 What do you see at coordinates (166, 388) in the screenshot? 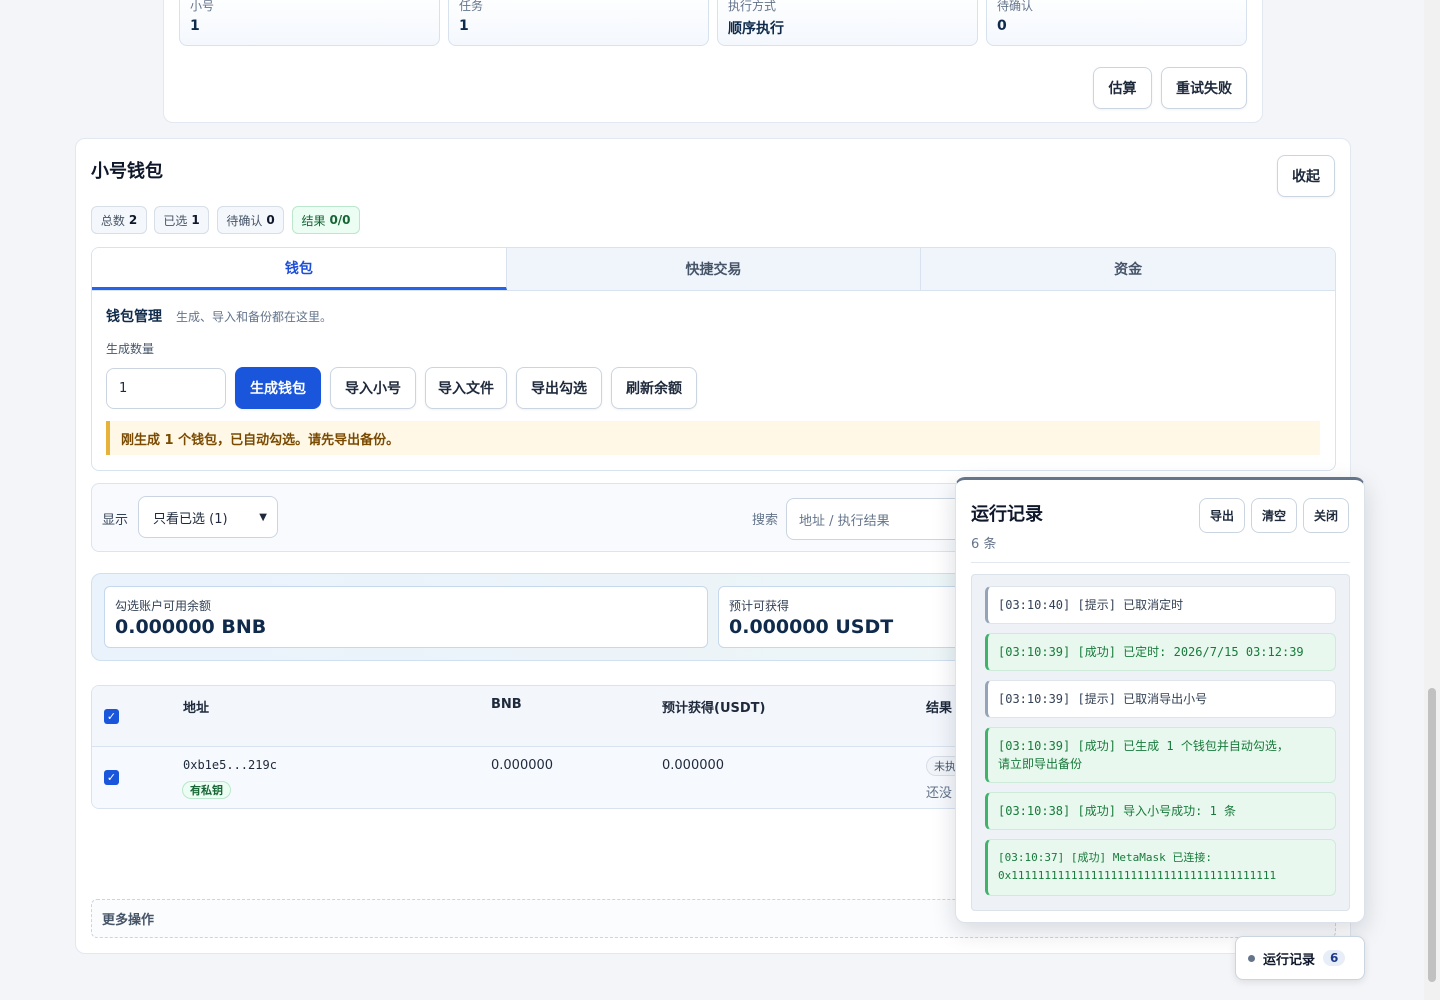
I see `gen-count-input: 1` at bounding box center [166, 388].